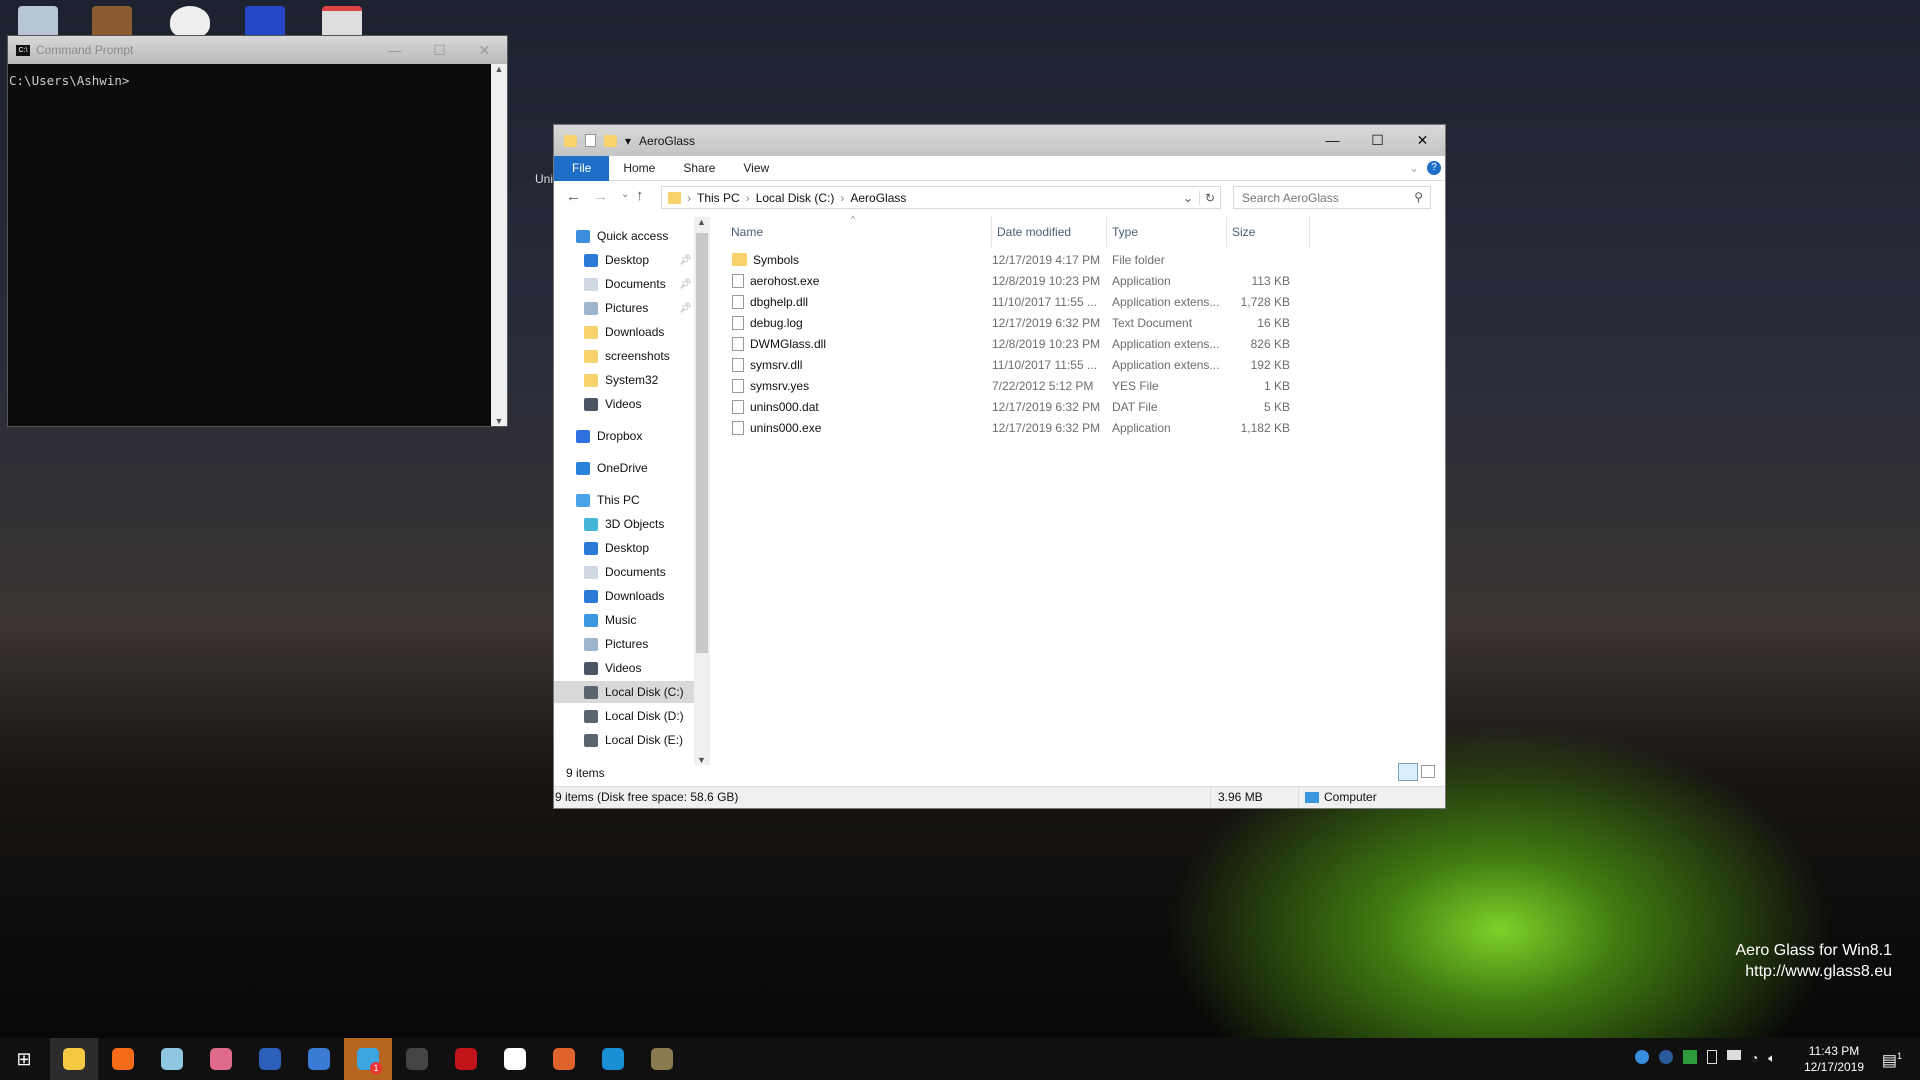 This screenshot has width=1920, height=1080. I want to click on sidebar-item: screenshots, so click(612, 356).